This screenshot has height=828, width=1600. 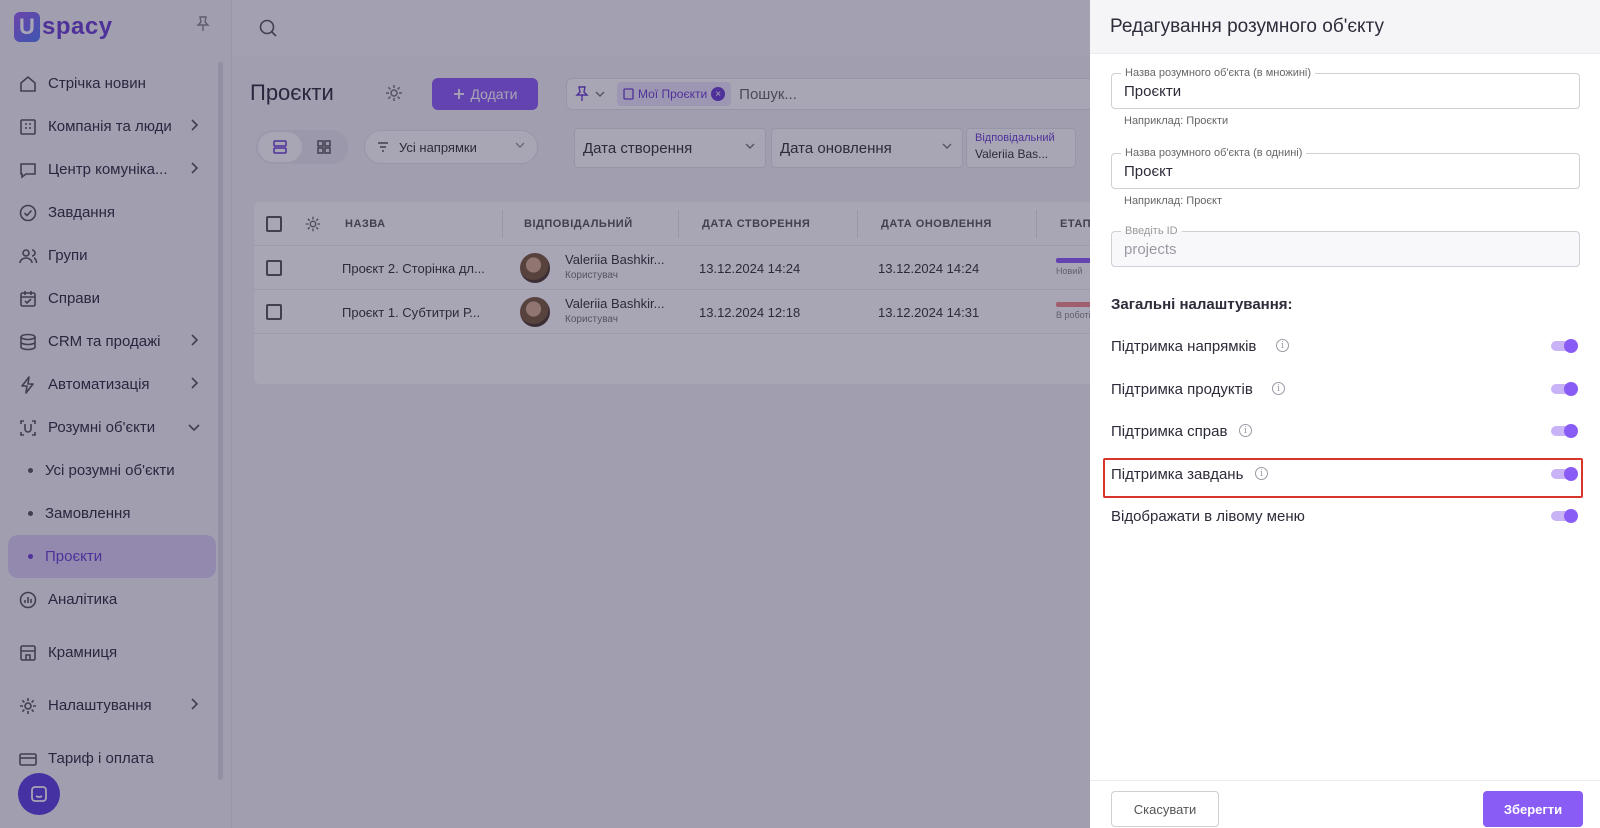 What do you see at coordinates (1177, 474) in the screenshot?
I see `toggle-label: Підтримка завдань` at bounding box center [1177, 474].